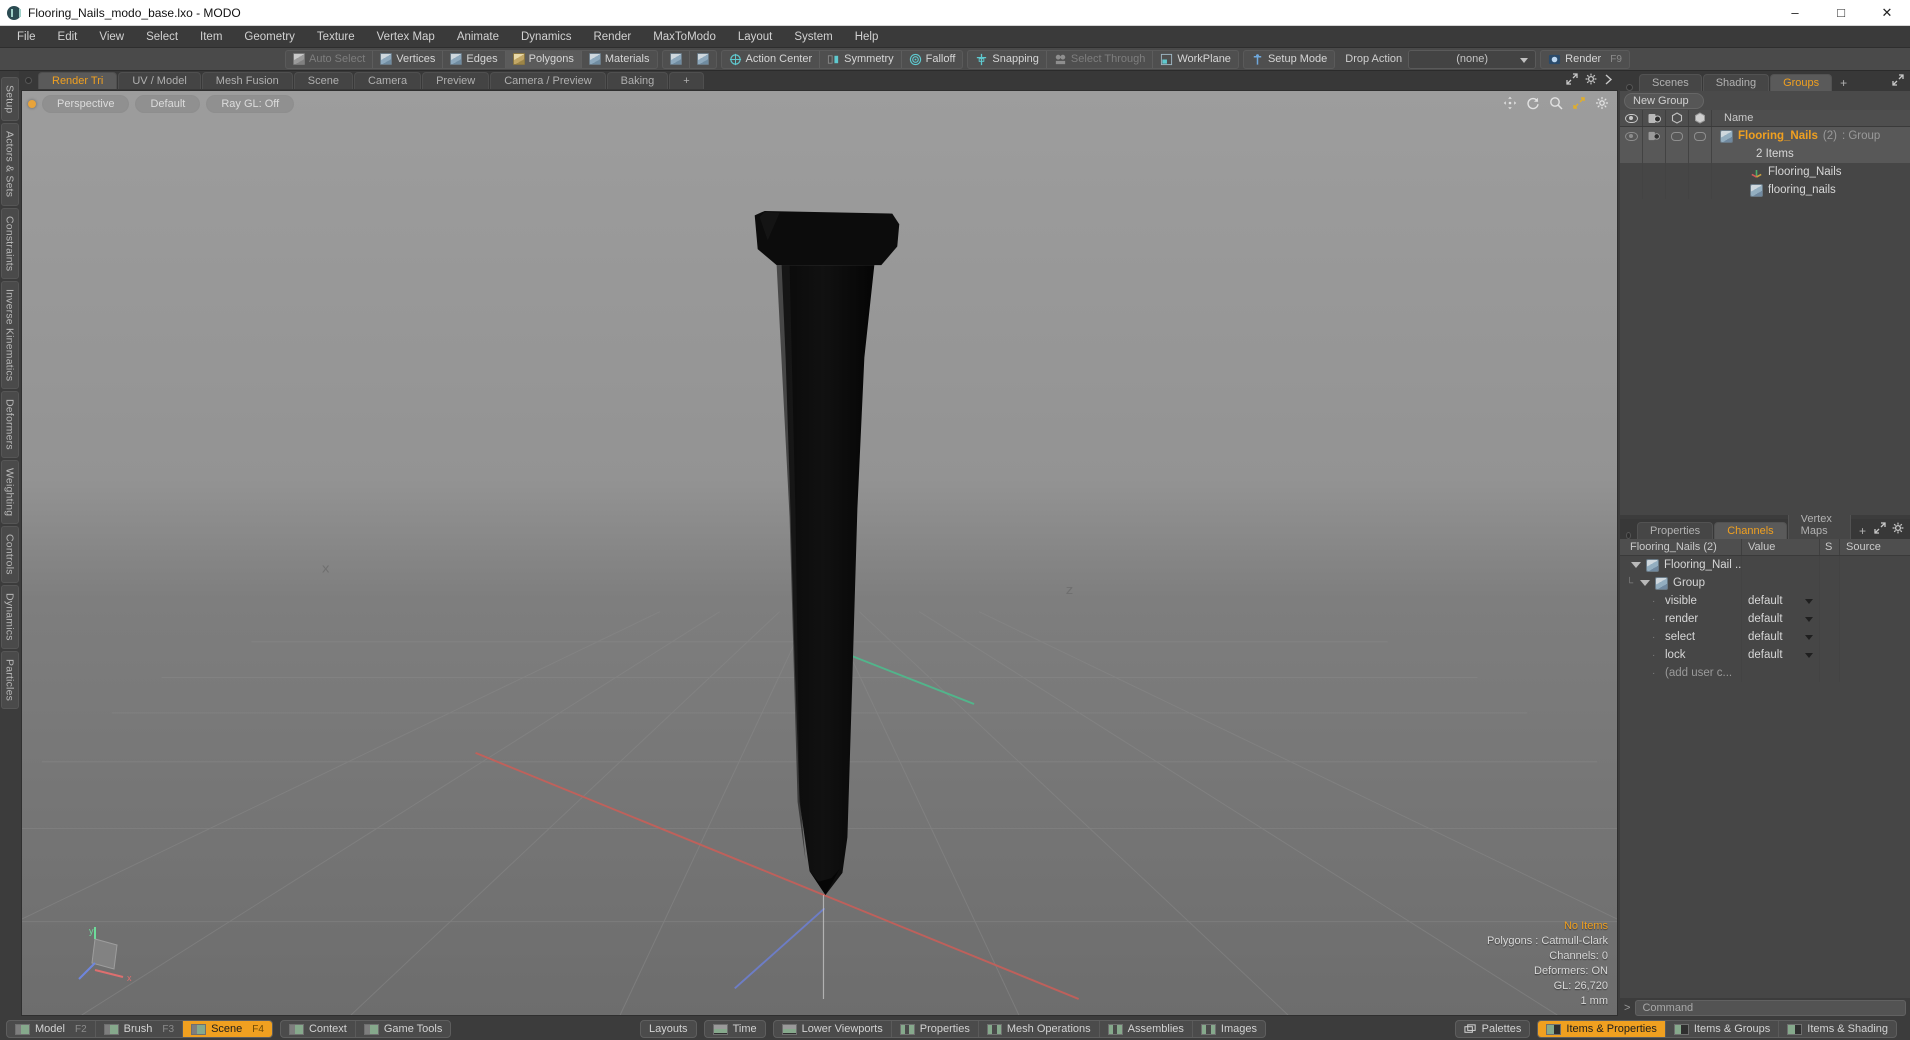 The image size is (1910, 1040). I want to click on mode-button-brush: Brush F3, so click(140, 1029).